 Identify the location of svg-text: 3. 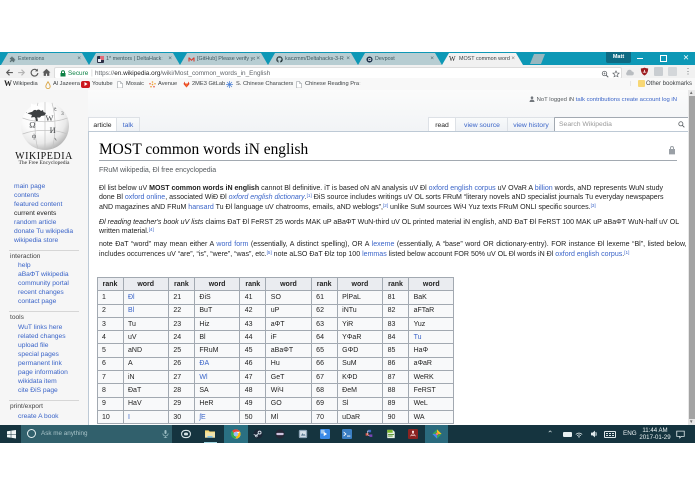
(62, 114).